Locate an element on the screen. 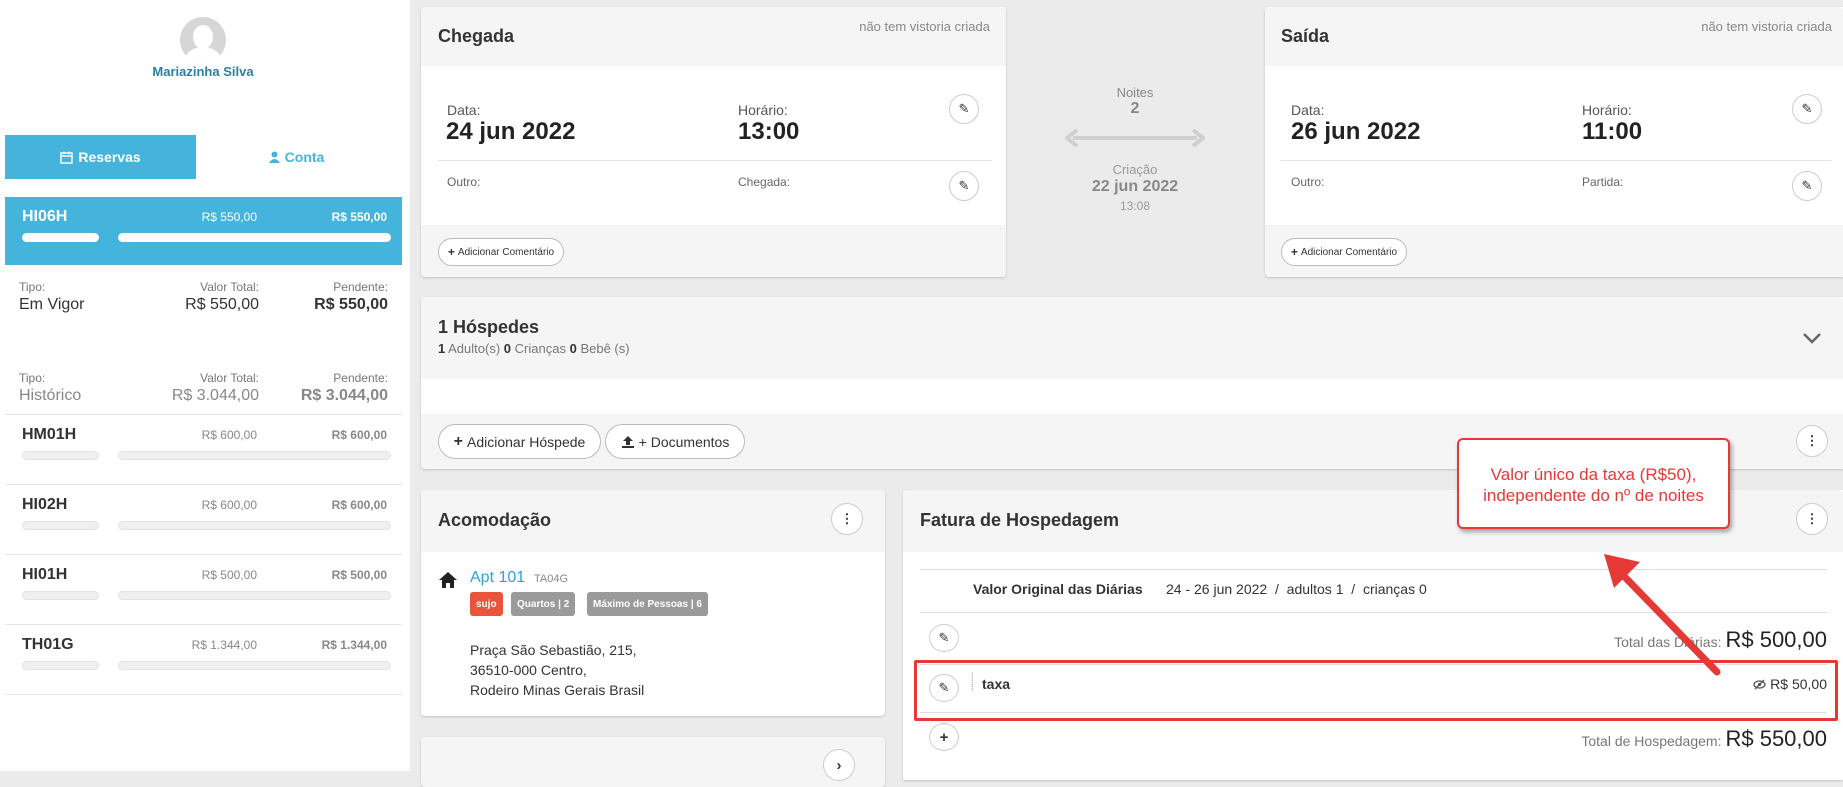  departure-time: 11:00 is located at coordinates (1612, 131).